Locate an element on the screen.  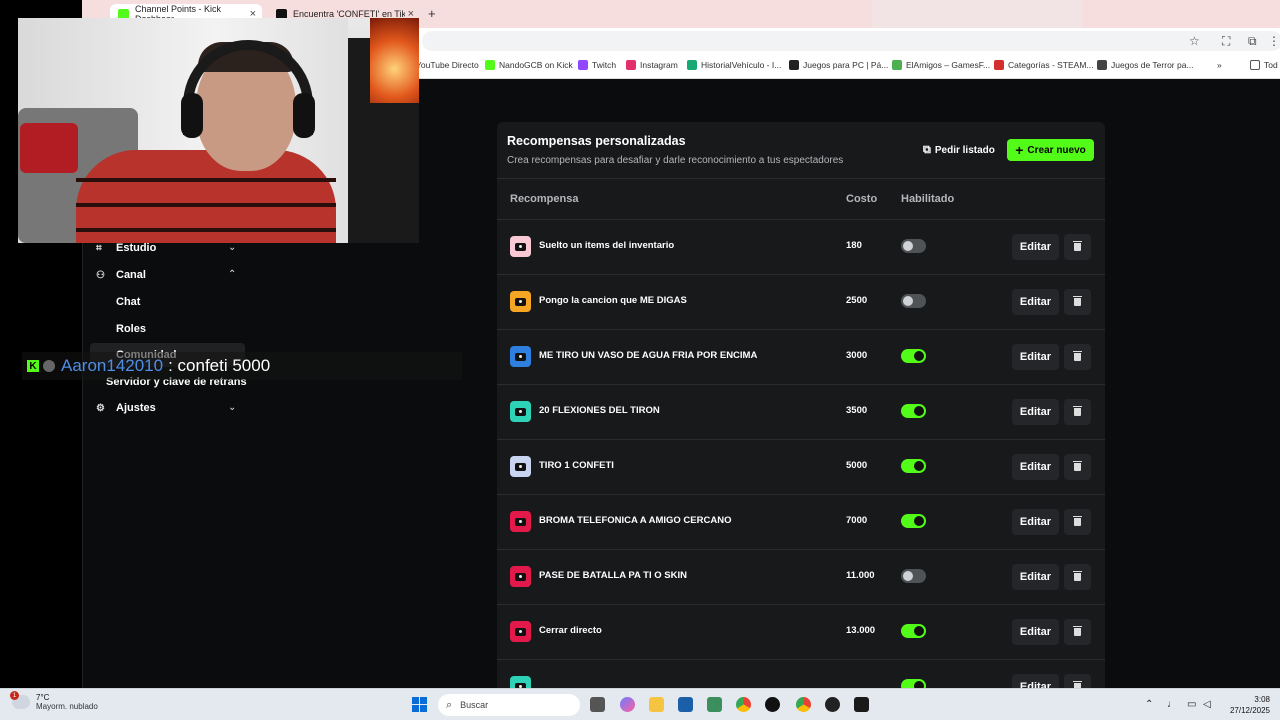
nav-estudio: ⌗ Estudio is located at coordinates (126, 248).